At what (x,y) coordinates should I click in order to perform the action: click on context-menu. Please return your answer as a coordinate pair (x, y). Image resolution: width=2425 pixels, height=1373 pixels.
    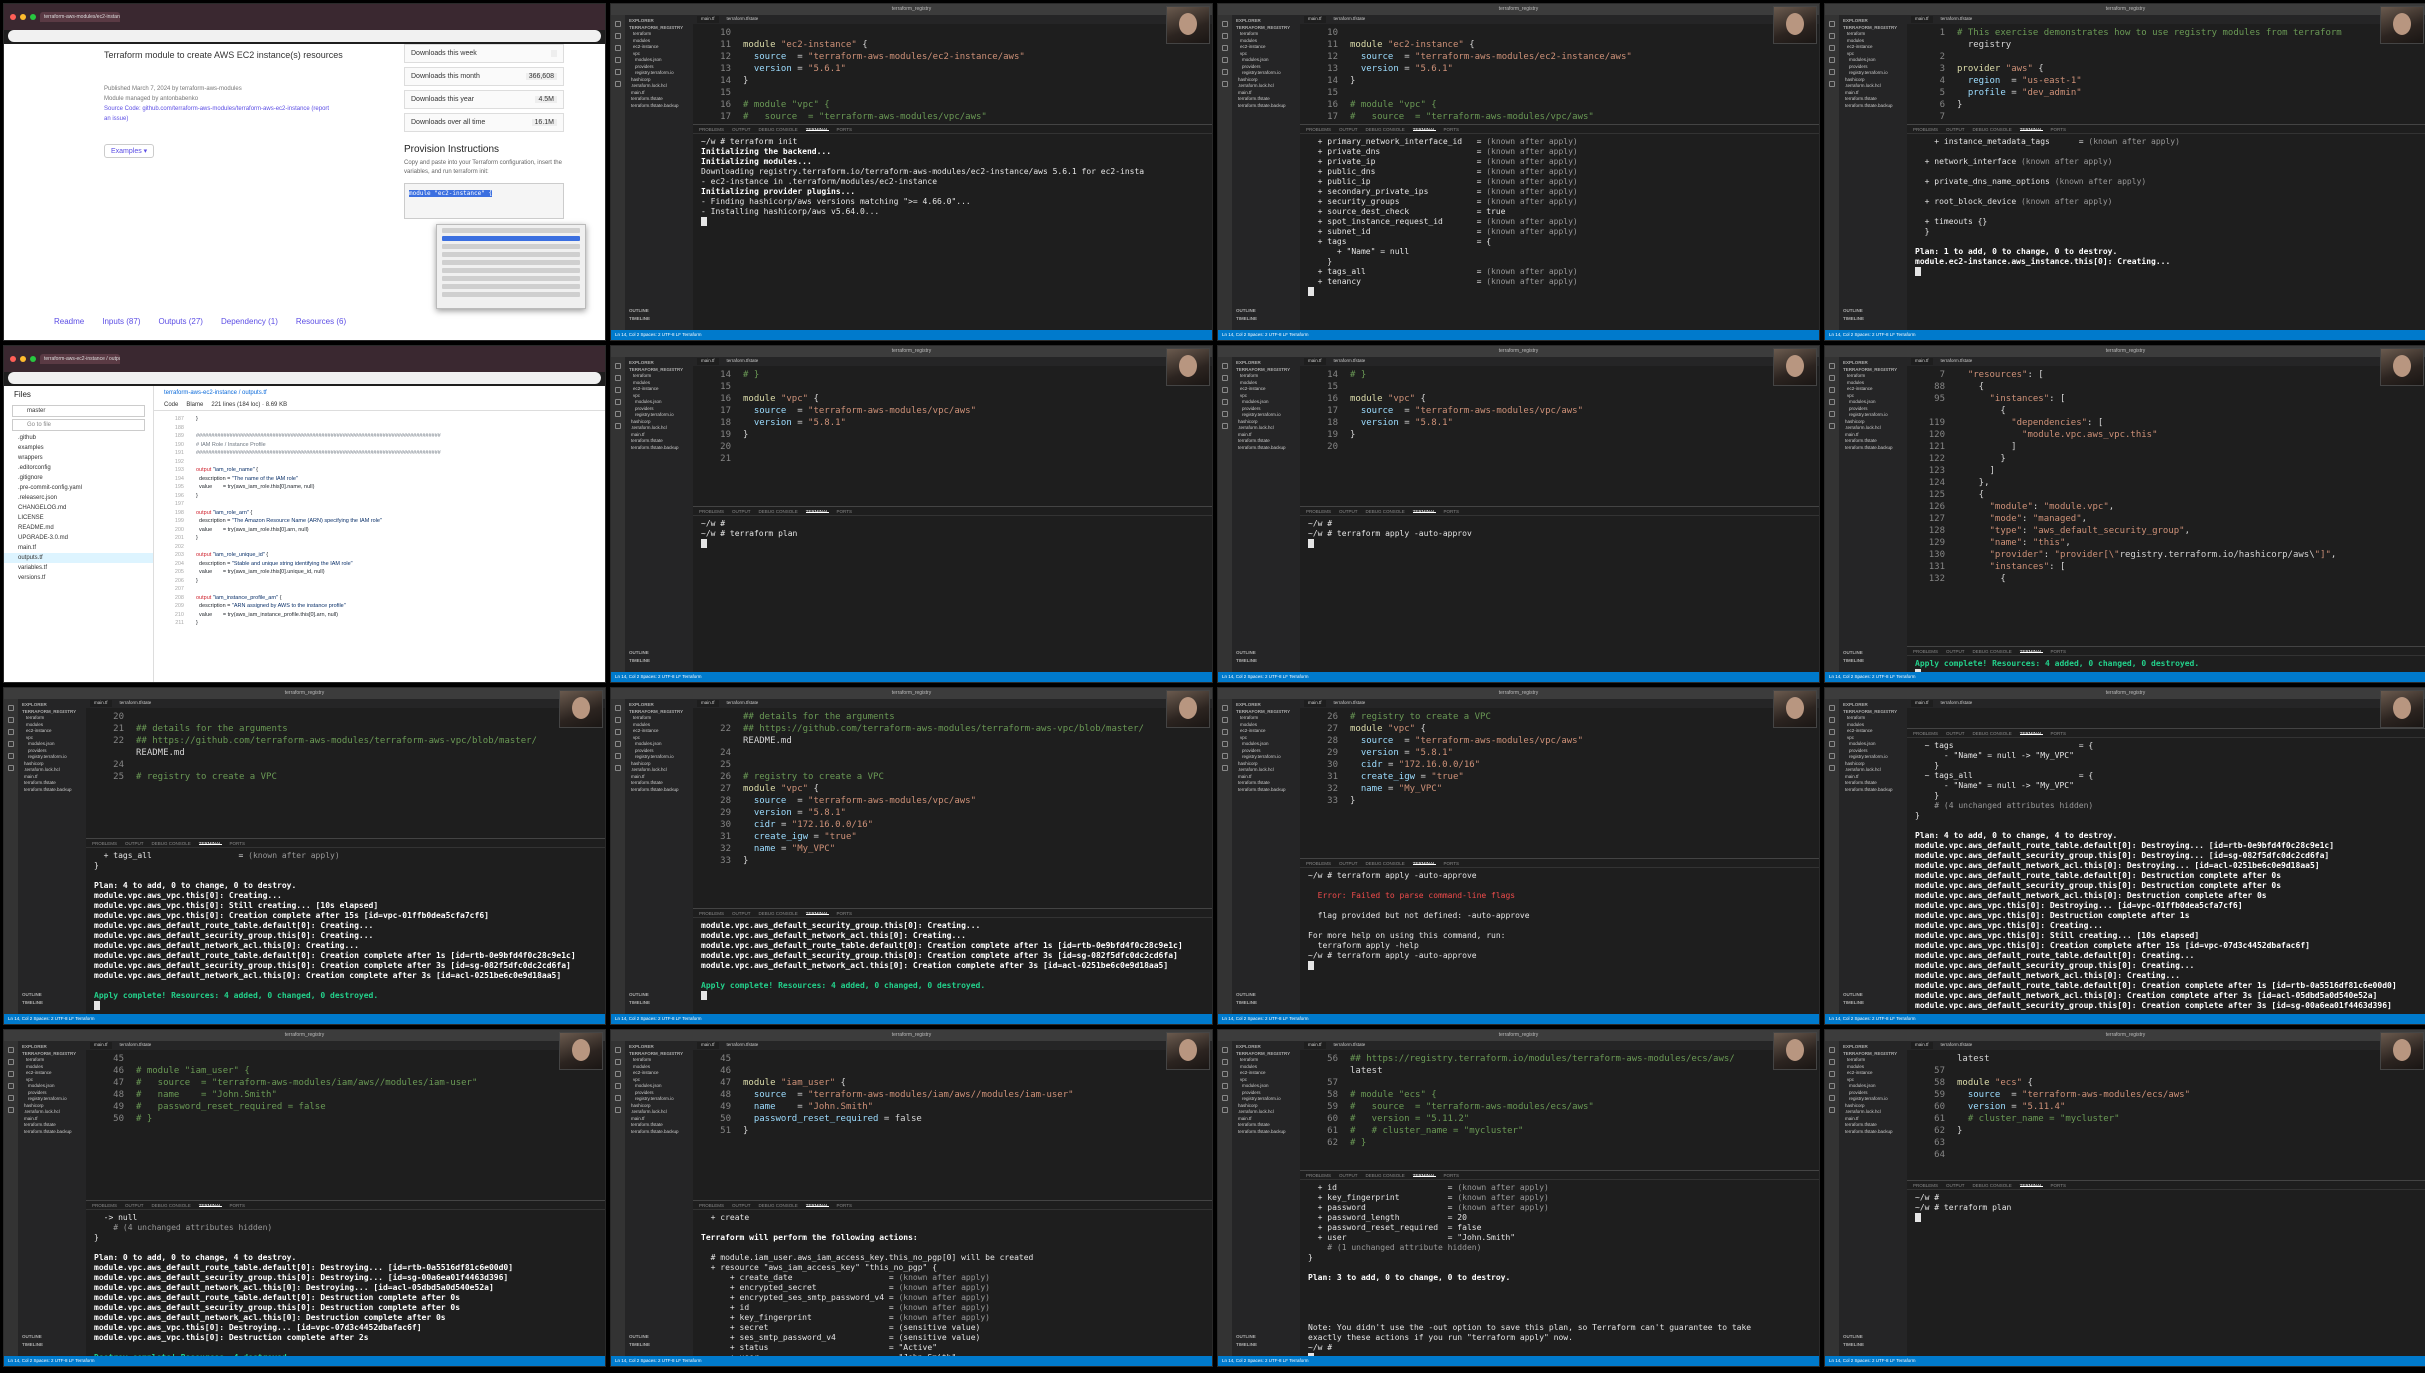
    Looking at the image, I should click on (511, 266).